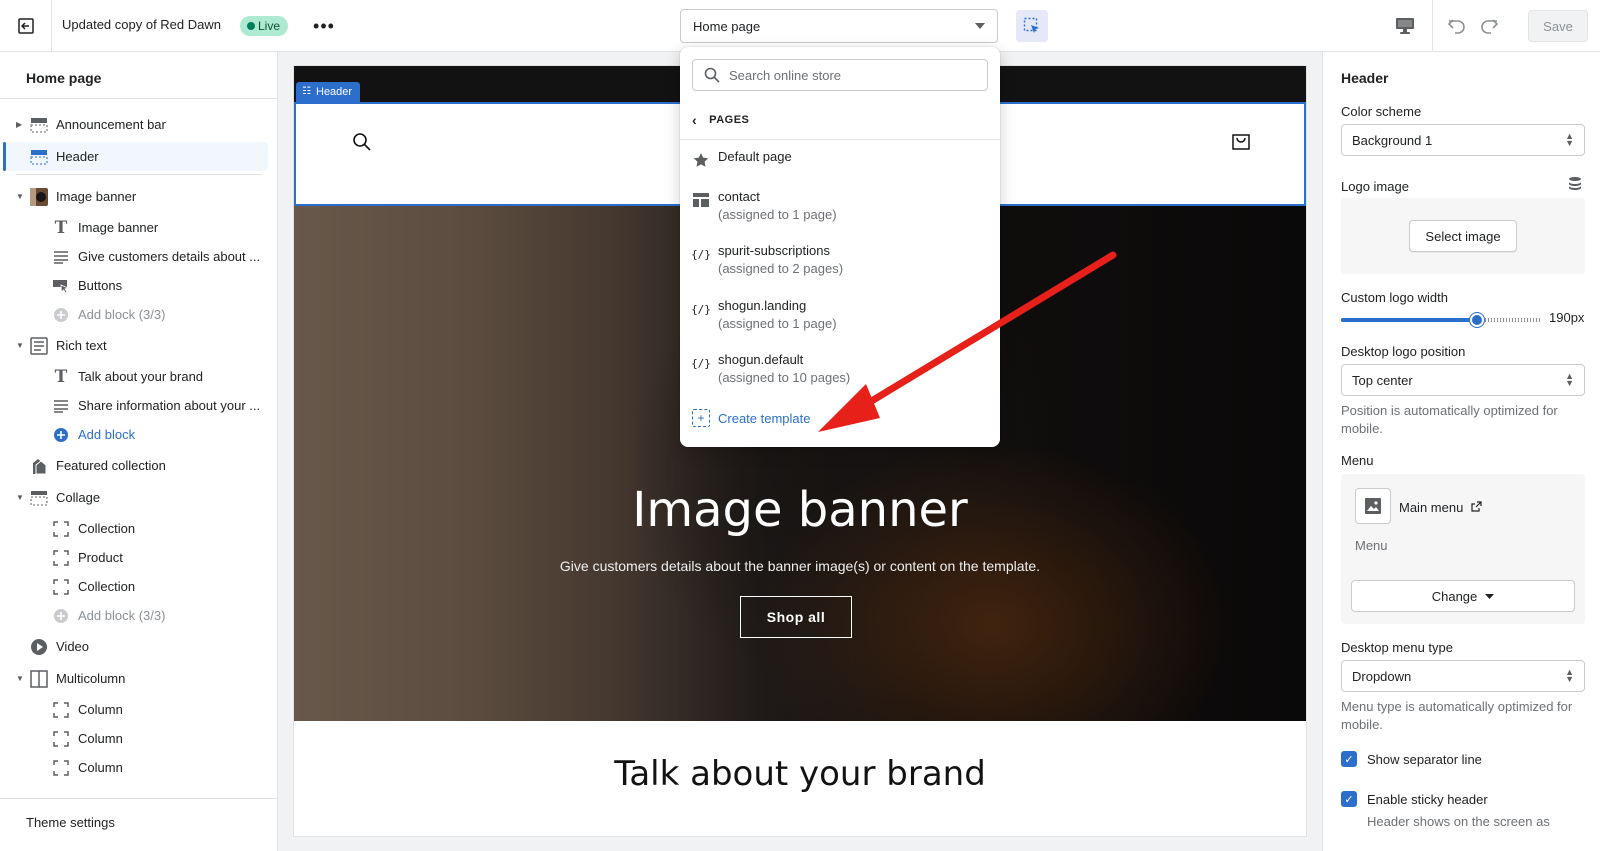  I want to click on change-menu-button: Change, so click(1463, 596).